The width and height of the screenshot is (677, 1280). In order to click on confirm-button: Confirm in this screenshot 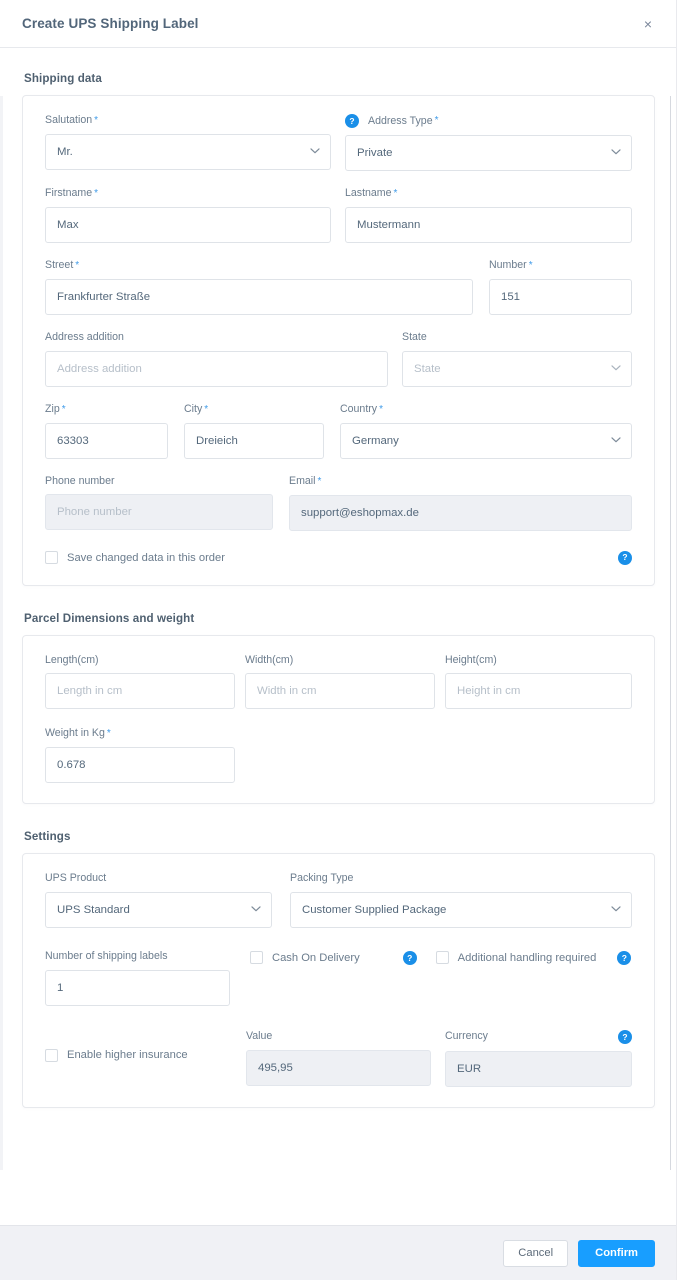, I will do `click(616, 1253)`.